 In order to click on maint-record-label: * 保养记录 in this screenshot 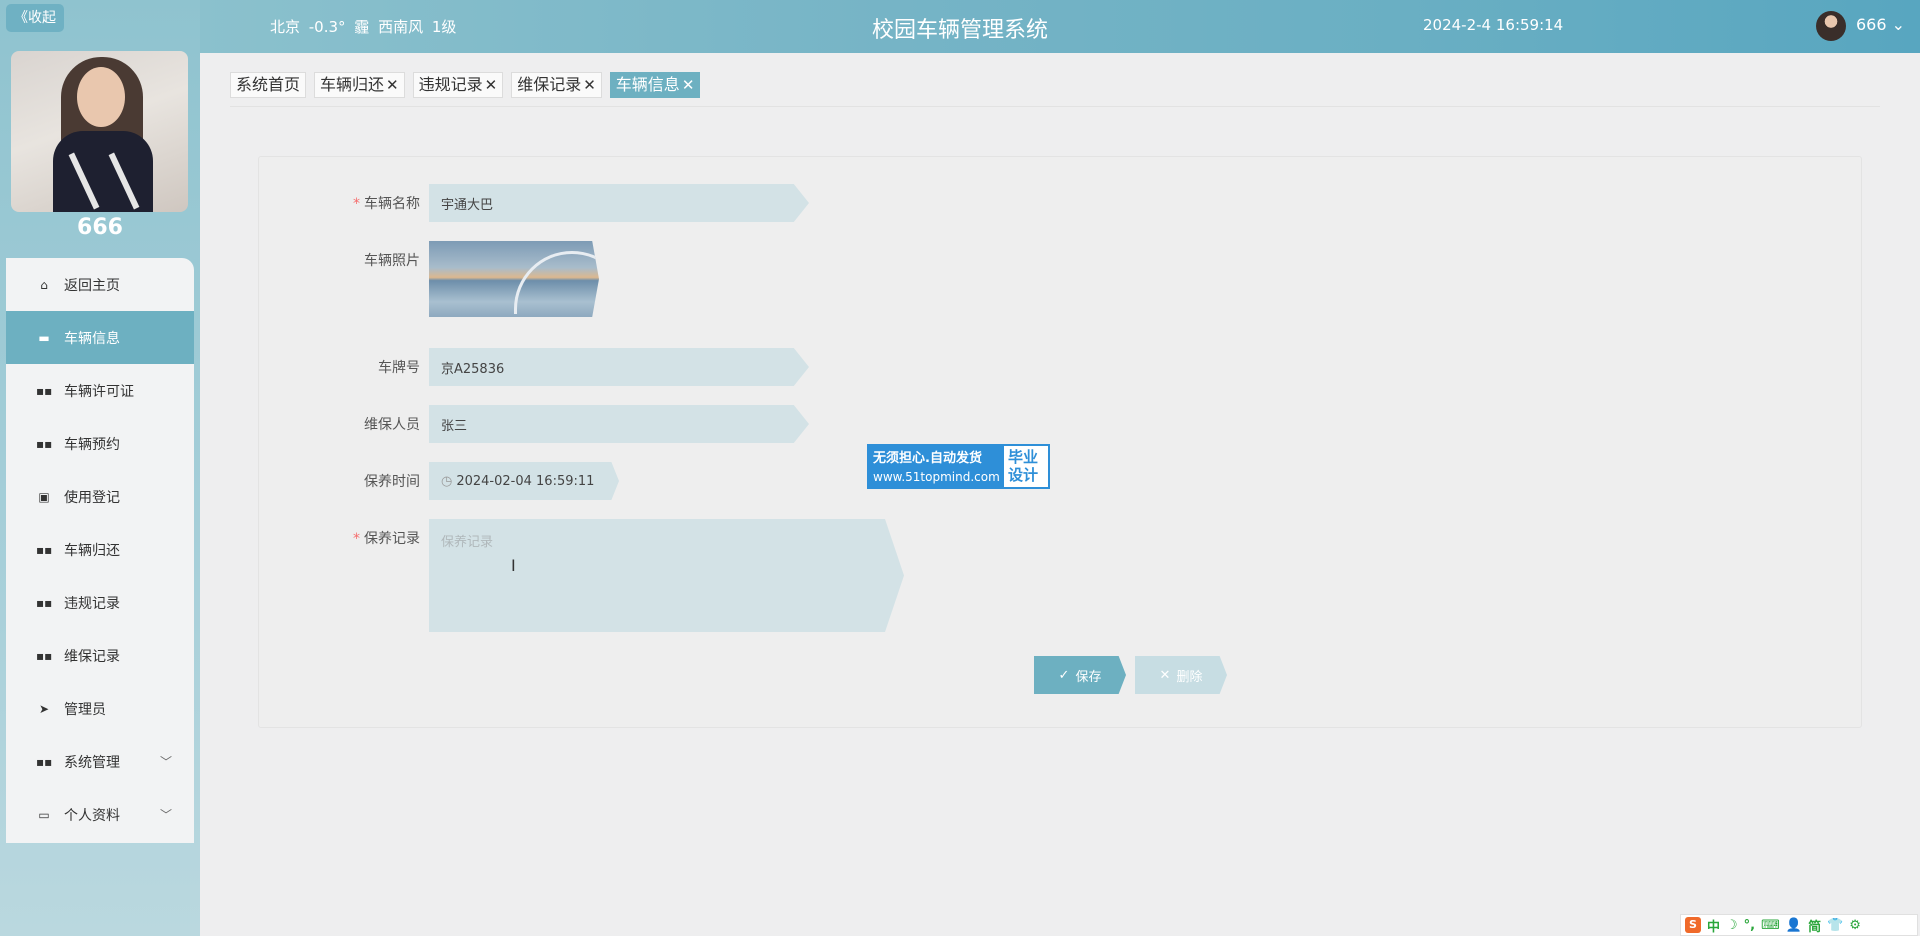, I will do `click(386, 539)`.